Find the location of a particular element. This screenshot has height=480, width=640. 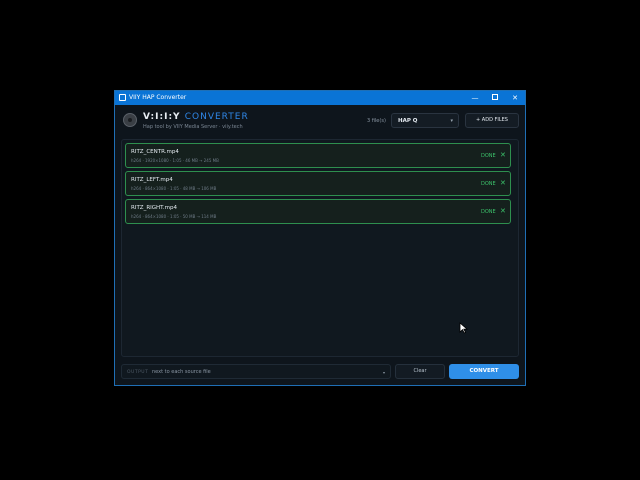

file-meta: h264 · 1920×1080 · 1:05 · 46 MB → 245 MB is located at coordinates (175, 160).